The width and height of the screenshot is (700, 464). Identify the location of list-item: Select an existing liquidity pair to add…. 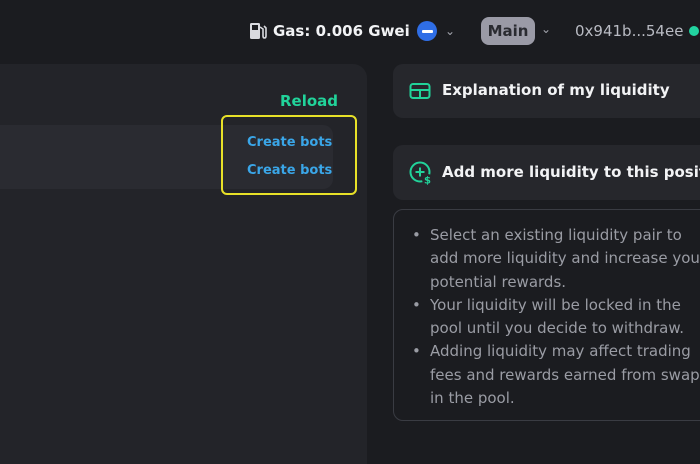
(556, 259).